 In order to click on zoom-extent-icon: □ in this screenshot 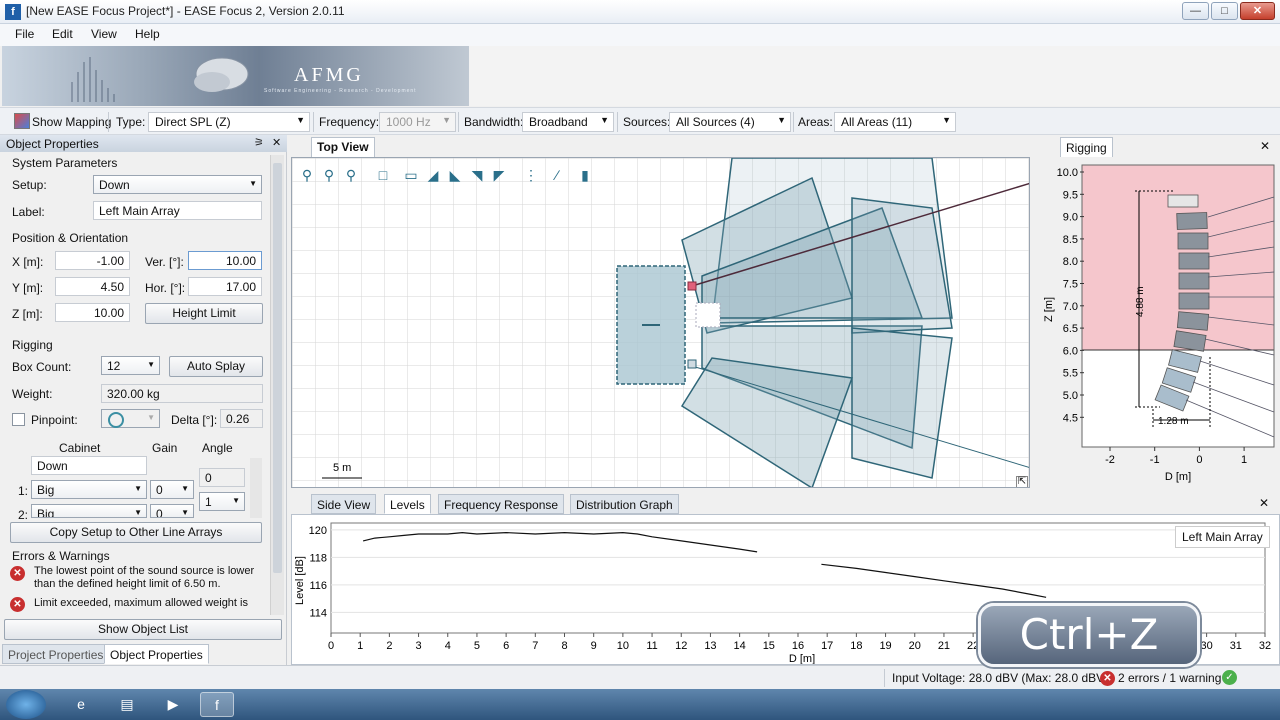, I will do `click(383, 175)`.